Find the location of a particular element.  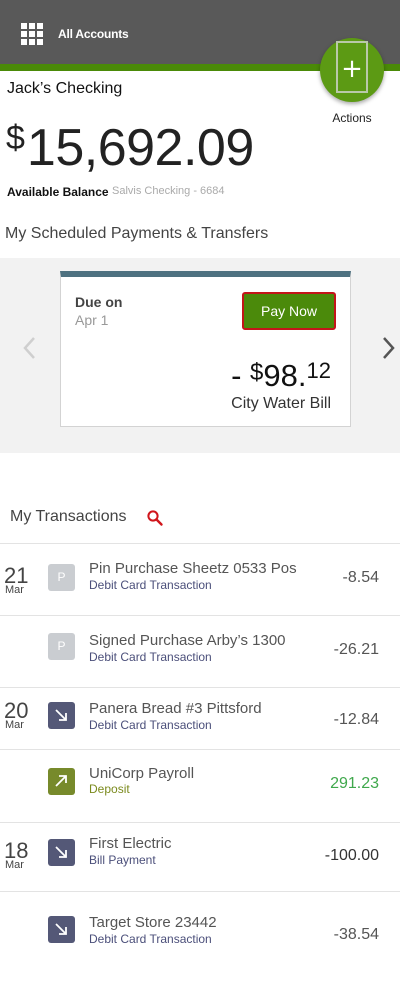

actions-label: Actions is located at coordinates (352, 118).